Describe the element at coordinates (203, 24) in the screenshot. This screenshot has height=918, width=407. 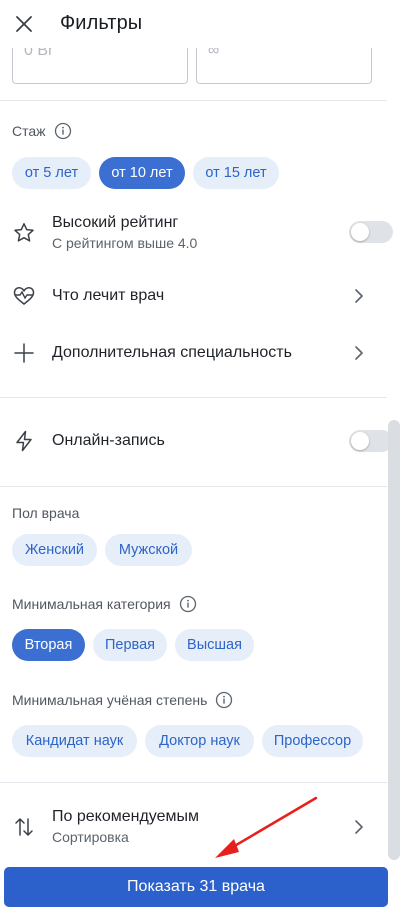
I see `header-bar: Фильтры` at that location.